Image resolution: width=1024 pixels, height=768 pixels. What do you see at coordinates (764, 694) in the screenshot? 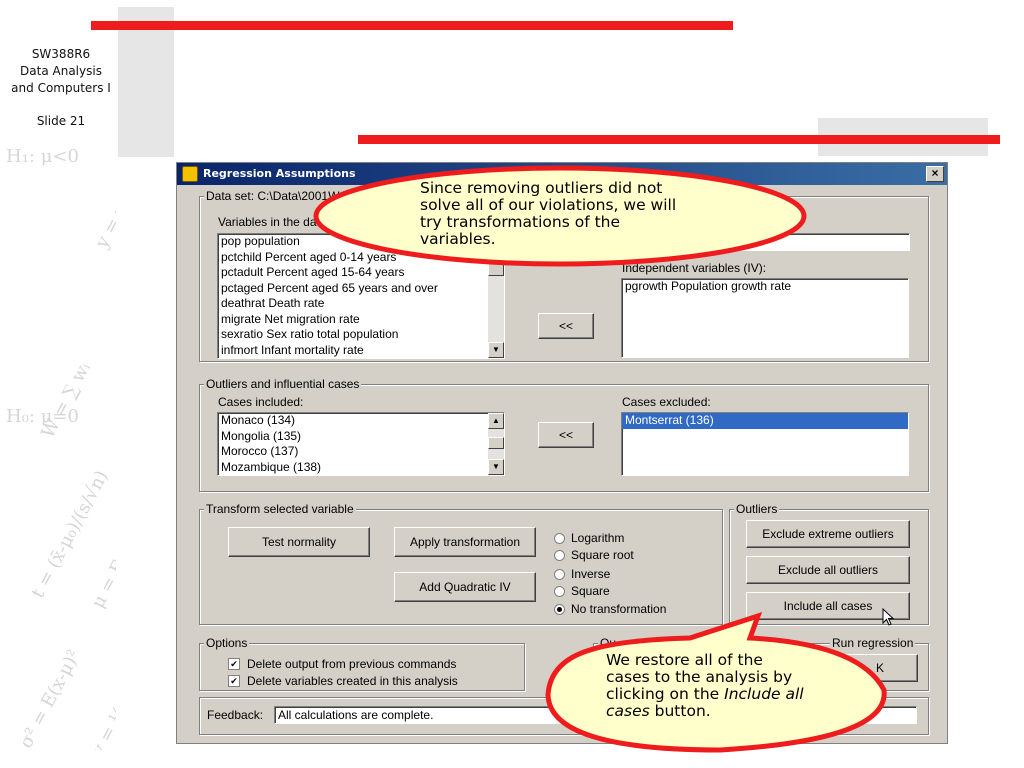
I see `callout-bottom-emphasis: Include all` at bounding box center [764, 694].